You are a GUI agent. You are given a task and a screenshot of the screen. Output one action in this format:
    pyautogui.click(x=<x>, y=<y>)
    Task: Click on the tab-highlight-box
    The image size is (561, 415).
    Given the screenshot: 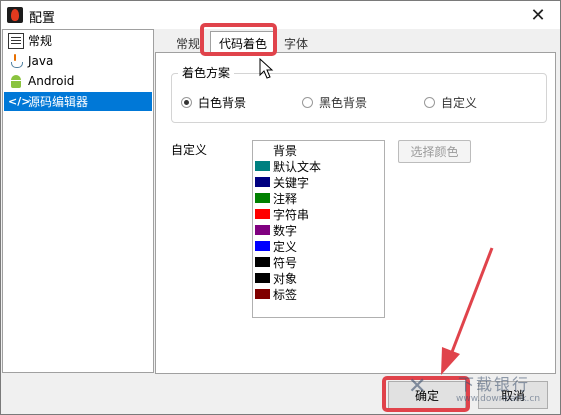 What is the action you would take?
    pyautogui.click(x=238, y=39)
    